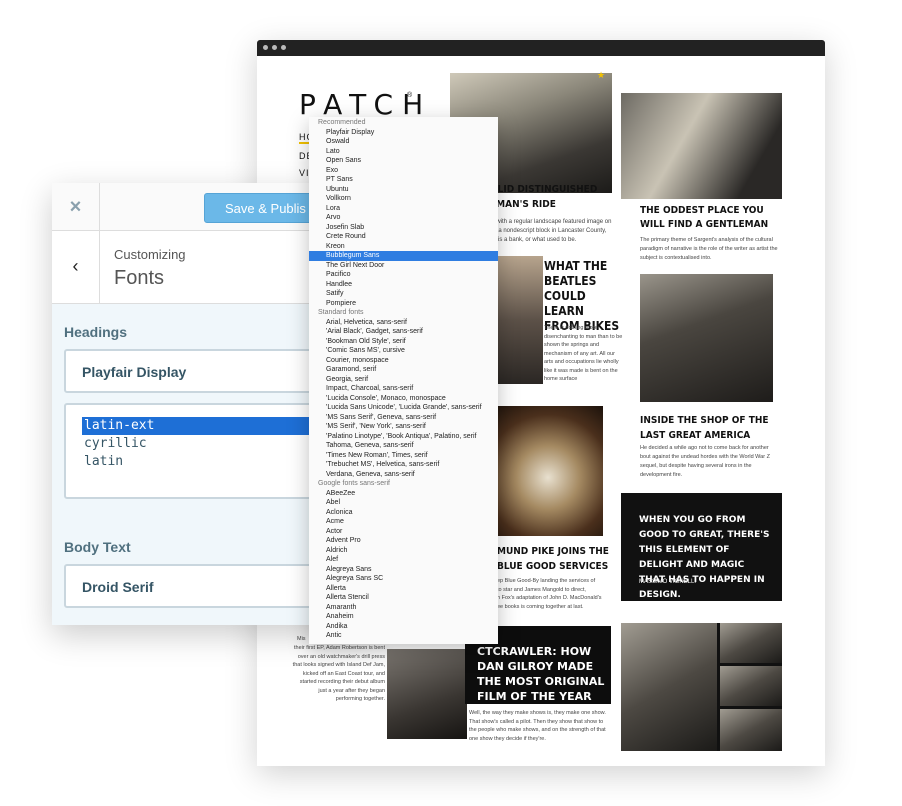 This screenshot has width=902, height=806. What do you see at coordinates (403, 218) in the screenshot?
I see `font-option: Arvo` at bounding box center [403, 218].